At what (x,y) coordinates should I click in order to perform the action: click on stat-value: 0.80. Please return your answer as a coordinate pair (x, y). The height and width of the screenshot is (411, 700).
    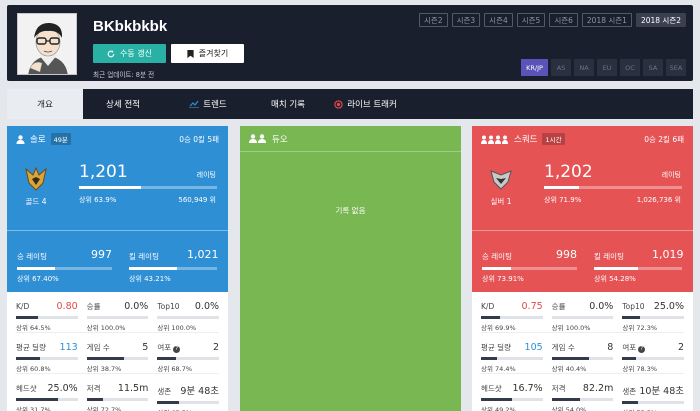
    Looking at the image, I should click on (67, 306).